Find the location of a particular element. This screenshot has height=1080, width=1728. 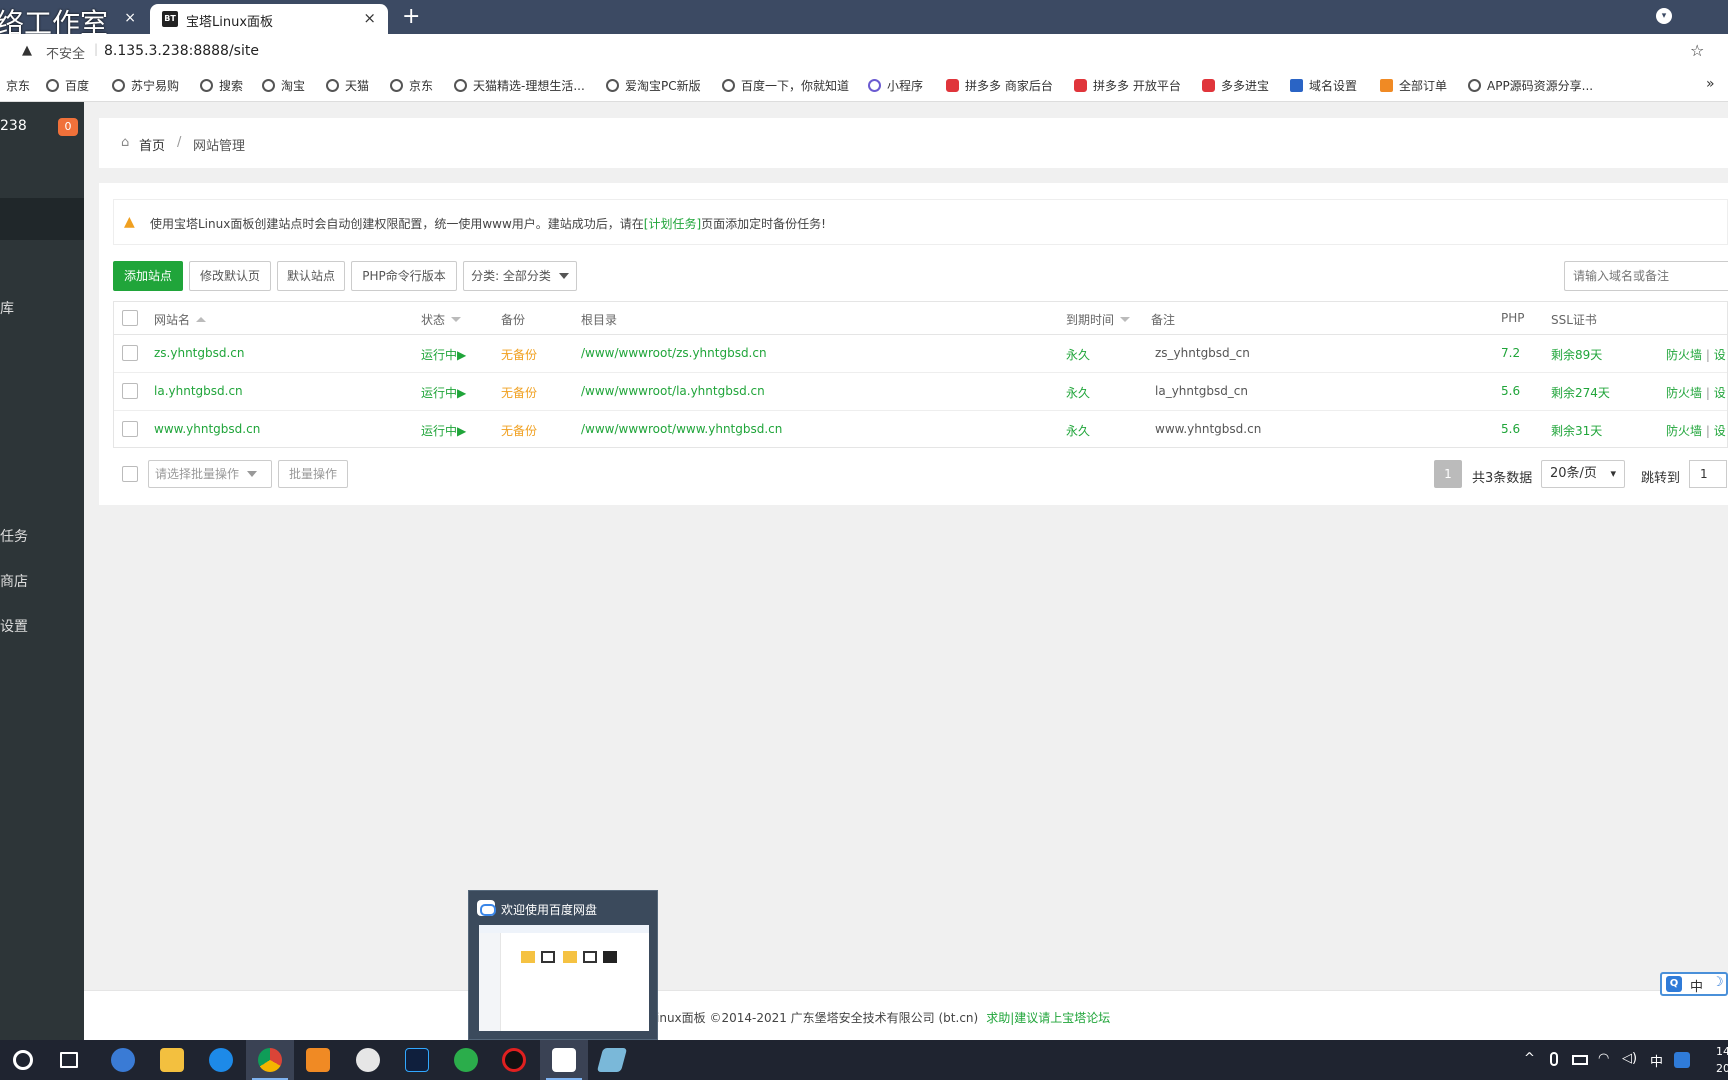

settings-app-icon is located at coordinates (318, 1060).